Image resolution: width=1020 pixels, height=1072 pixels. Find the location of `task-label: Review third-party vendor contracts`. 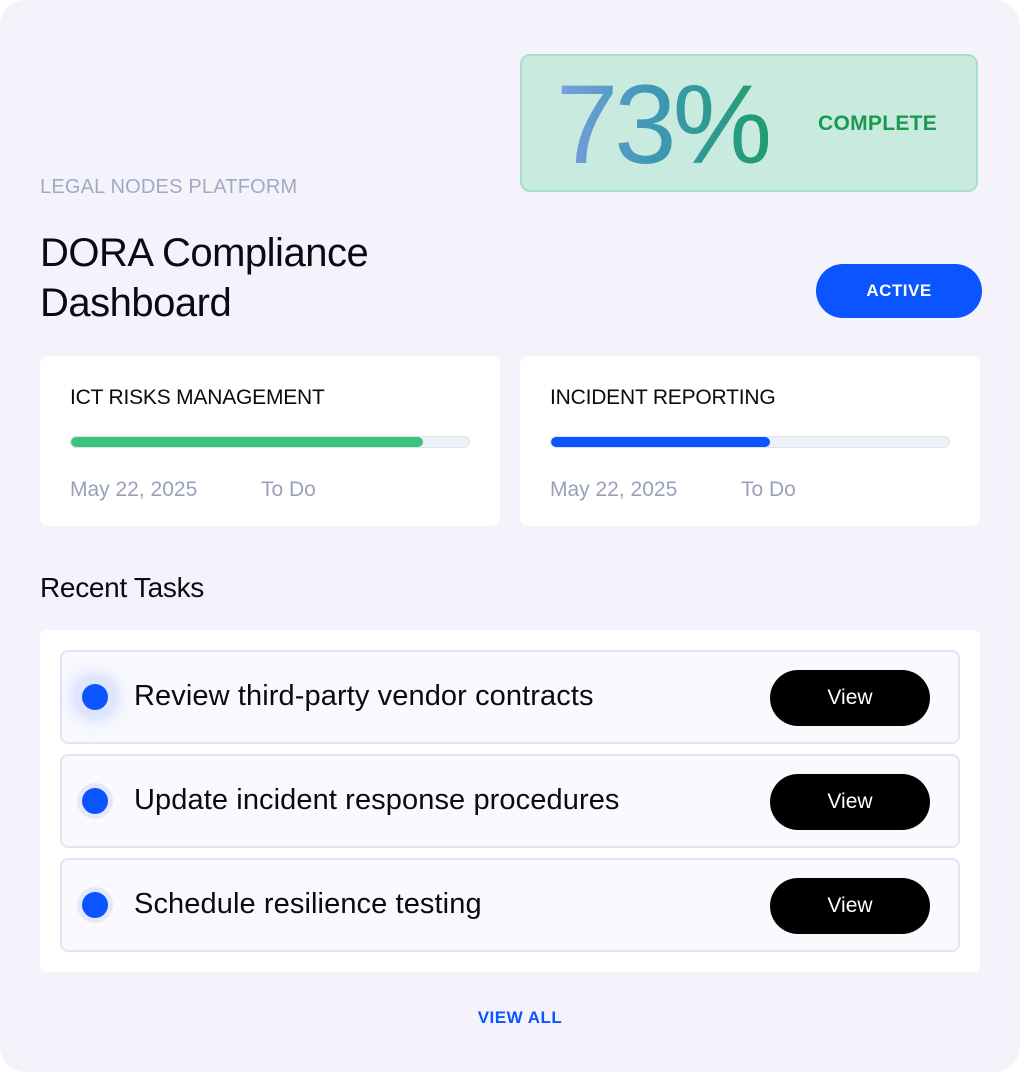

task-label: Review third-party vendor contracts is located at coordinates (364, 696).